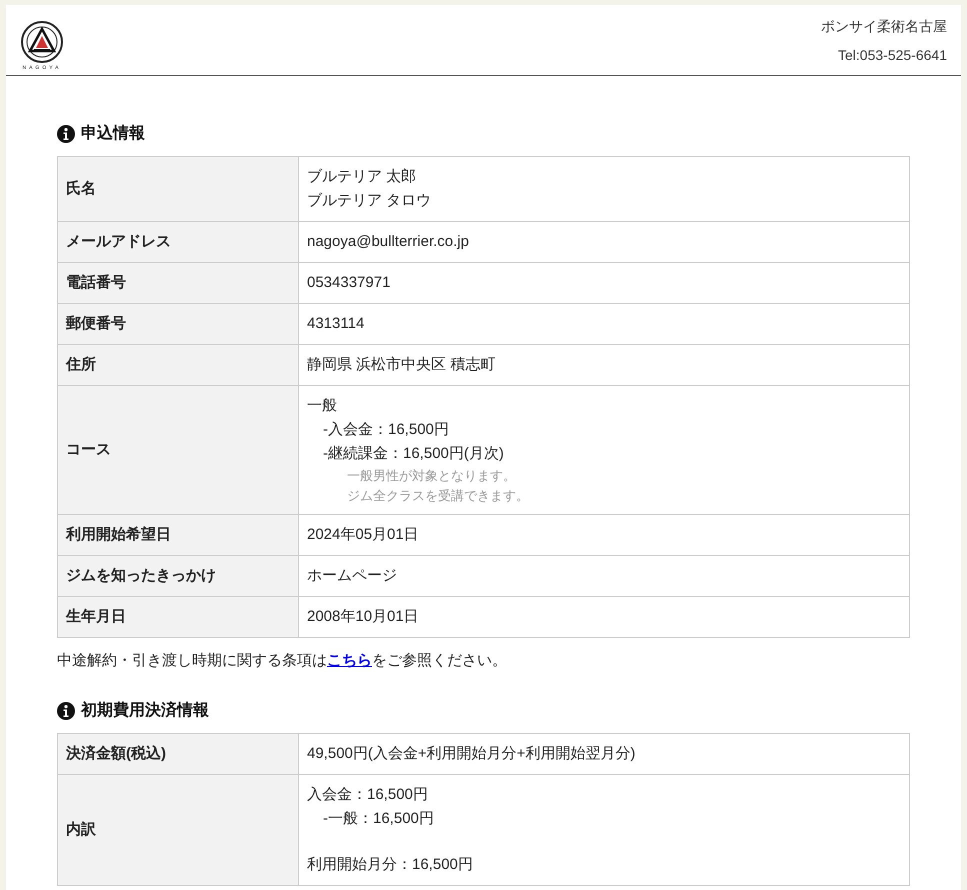 The width and height of the screenshot is (967, 890). Describe the element at coordinates (113, 133) in the screenshot. I see `section-title: 申込情報` at that location.